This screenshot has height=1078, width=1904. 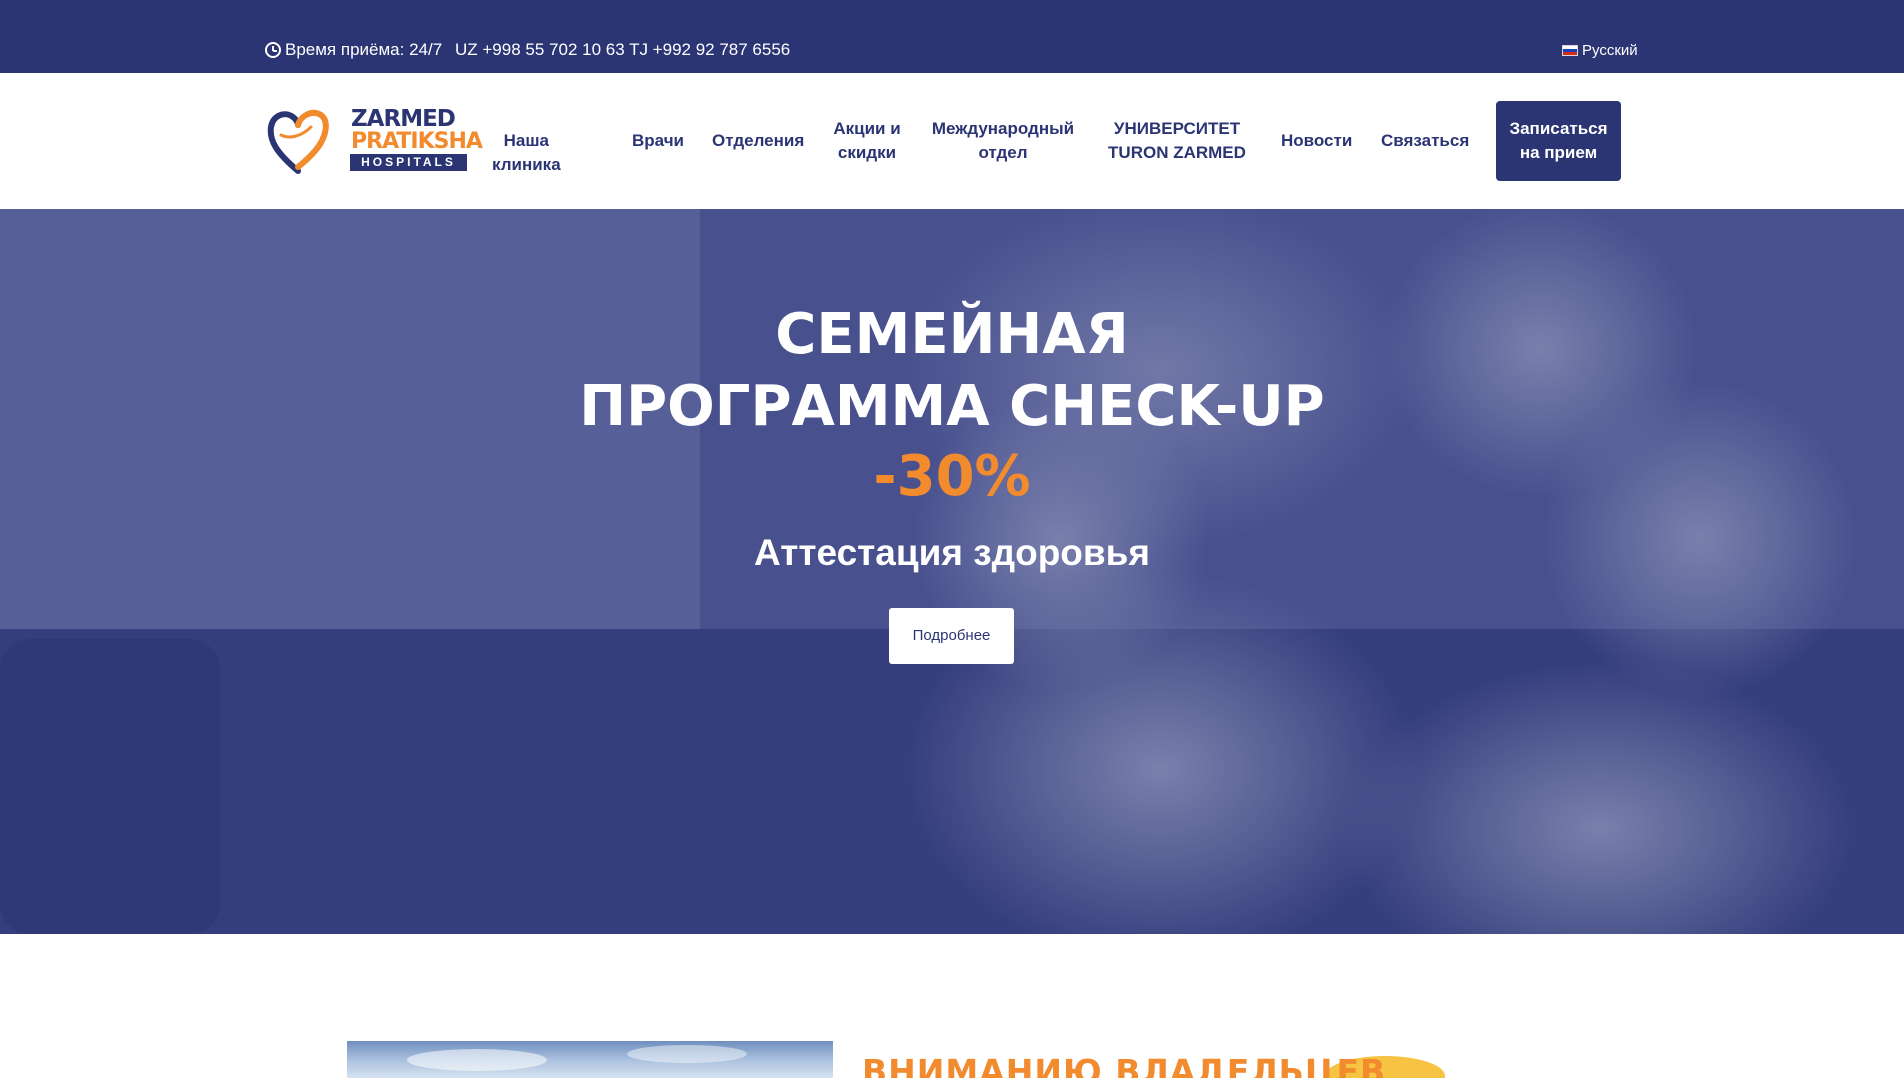 What do you see at coordinates (1558, 141) in the screenshot?
I see `book-appointment-button: Записаться на прием` at bounding box center [1558, 141].